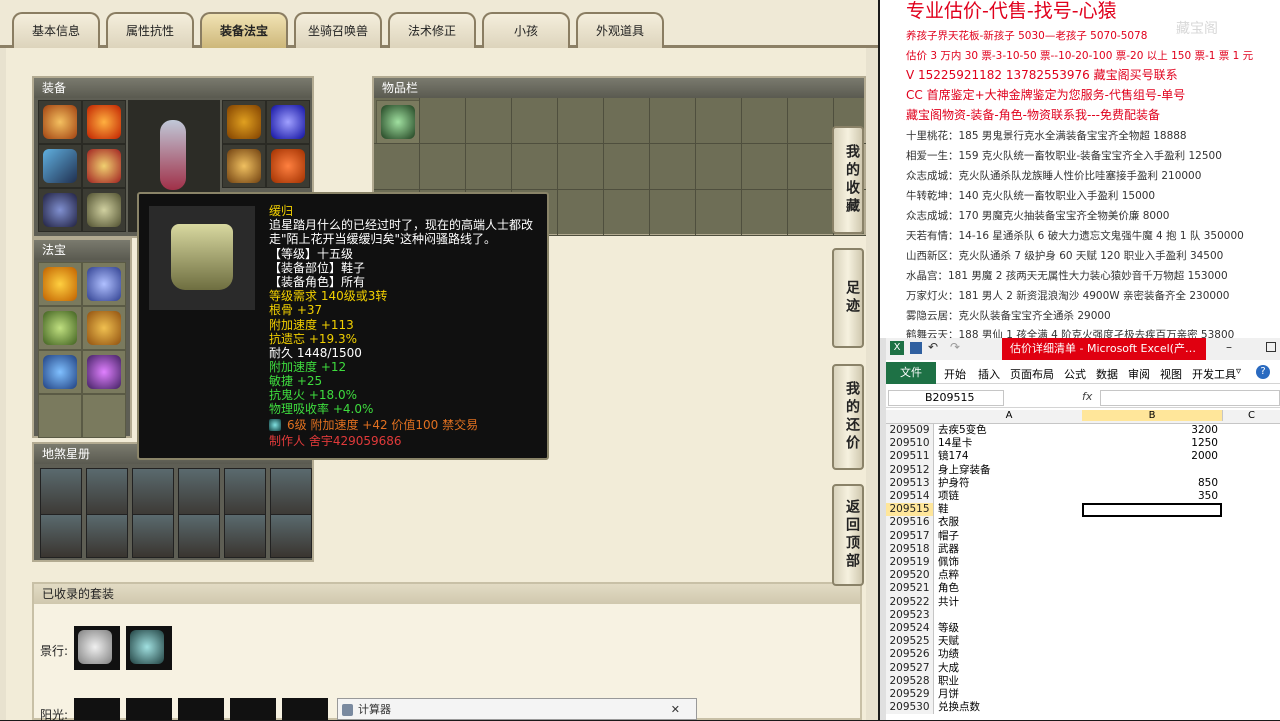 The height and width of the screenshot is (721, 1280). Describe the element at coordinates (1271, 347) in the screenshot. I see `maximize-button` at that location.